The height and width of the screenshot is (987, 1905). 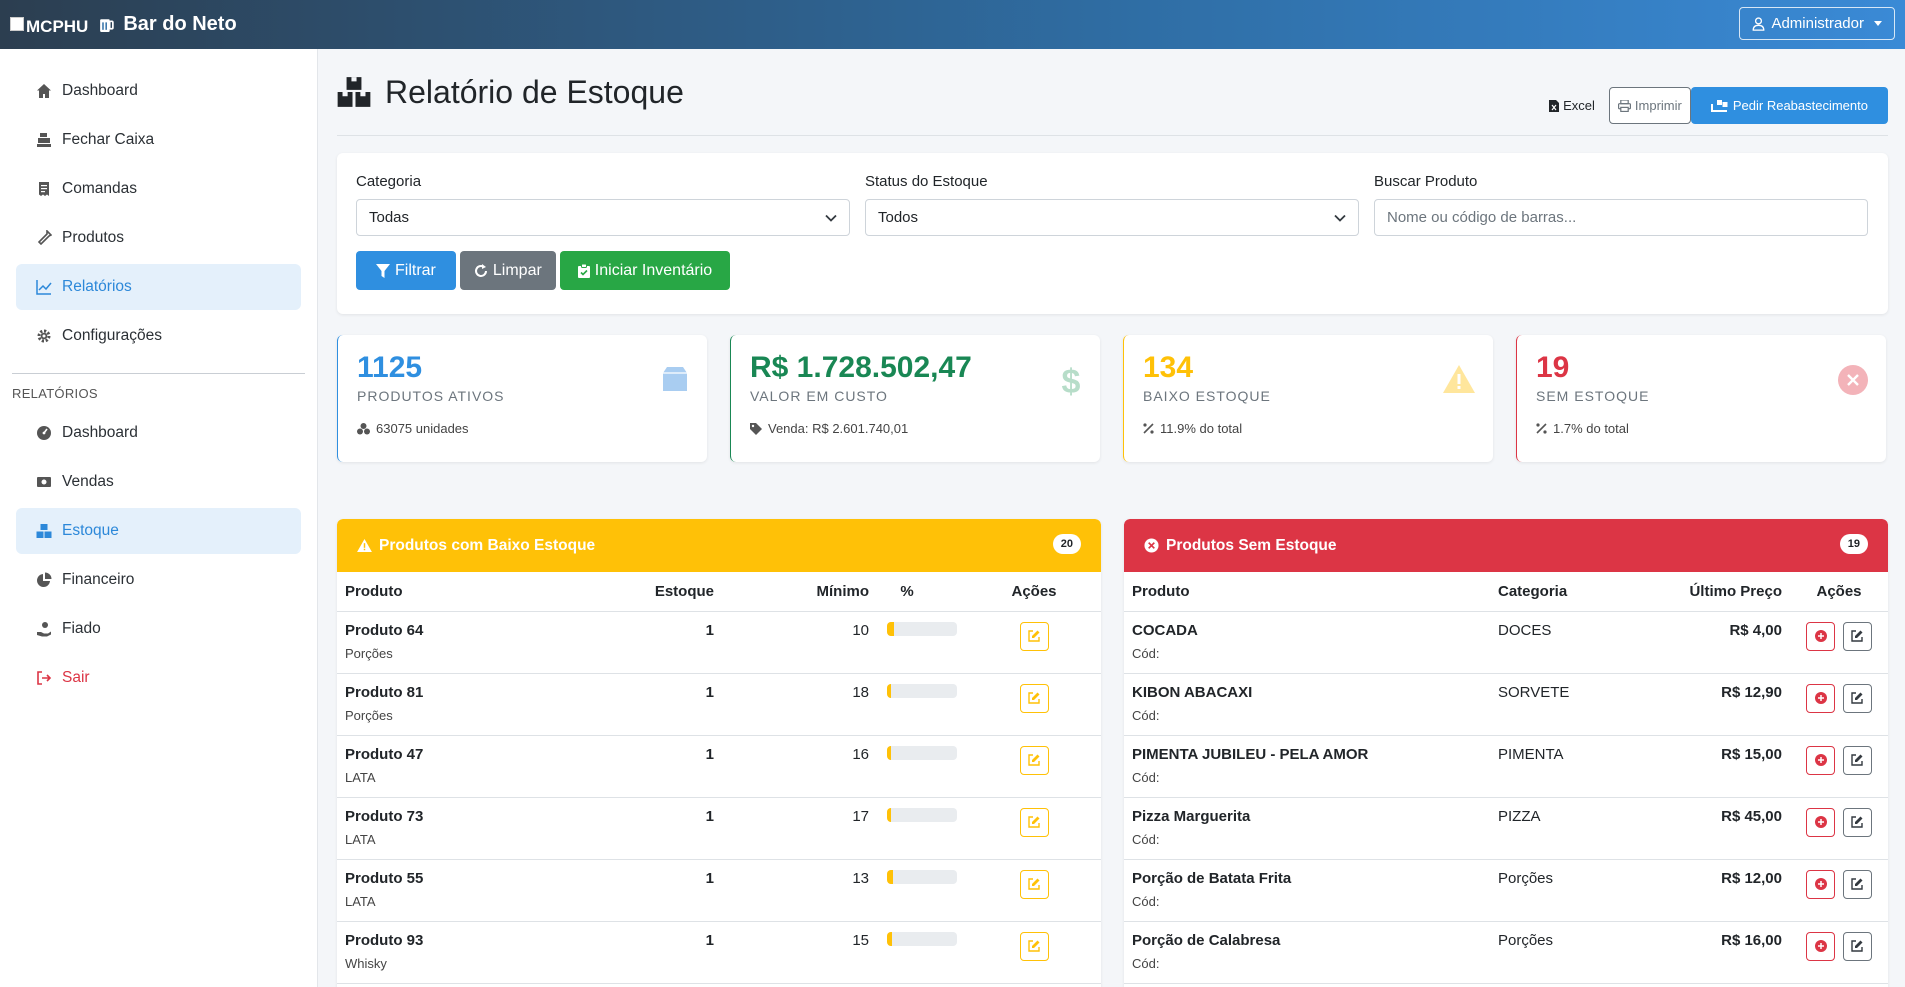 I want to click on minimum-cell: 17, so click(x=799, y=828).